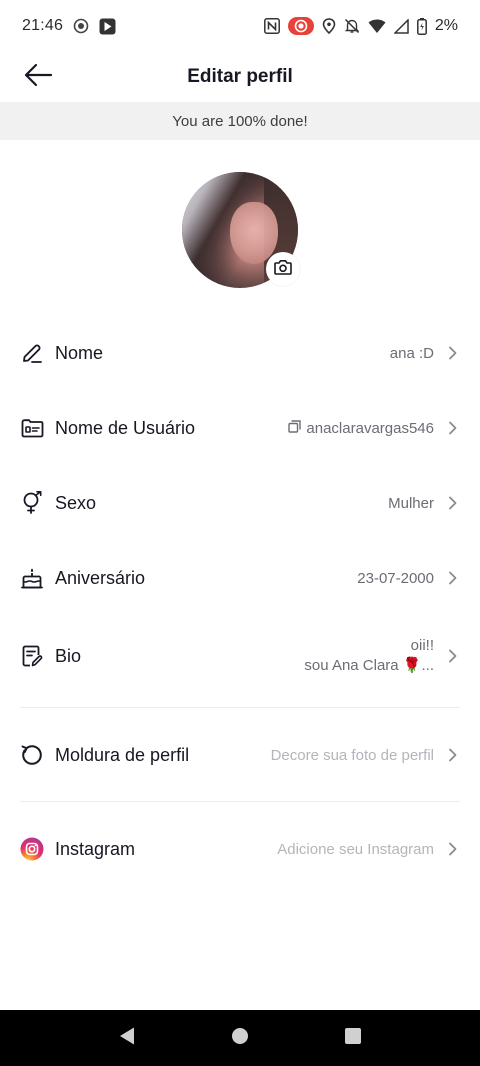  Describe the element at coordinates (43, 25) in the screenshot. I see `status-time: 21:46` at that location.